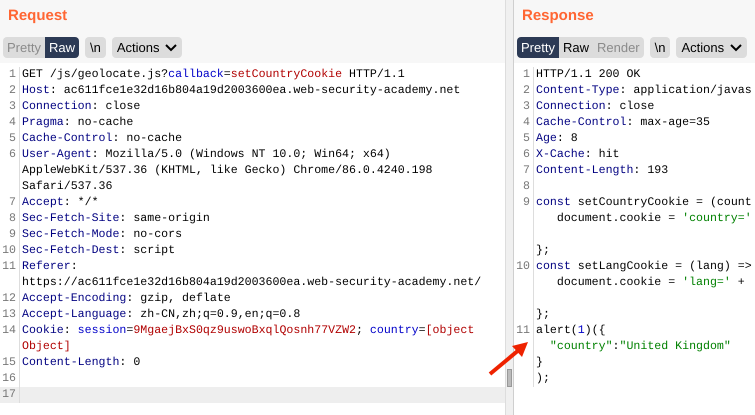 This screenshot has width=755, height=415. What do you see at coordinates (10, 299) in the screenshot?
I see `line-number: 12` at bounding box center [10, 299].